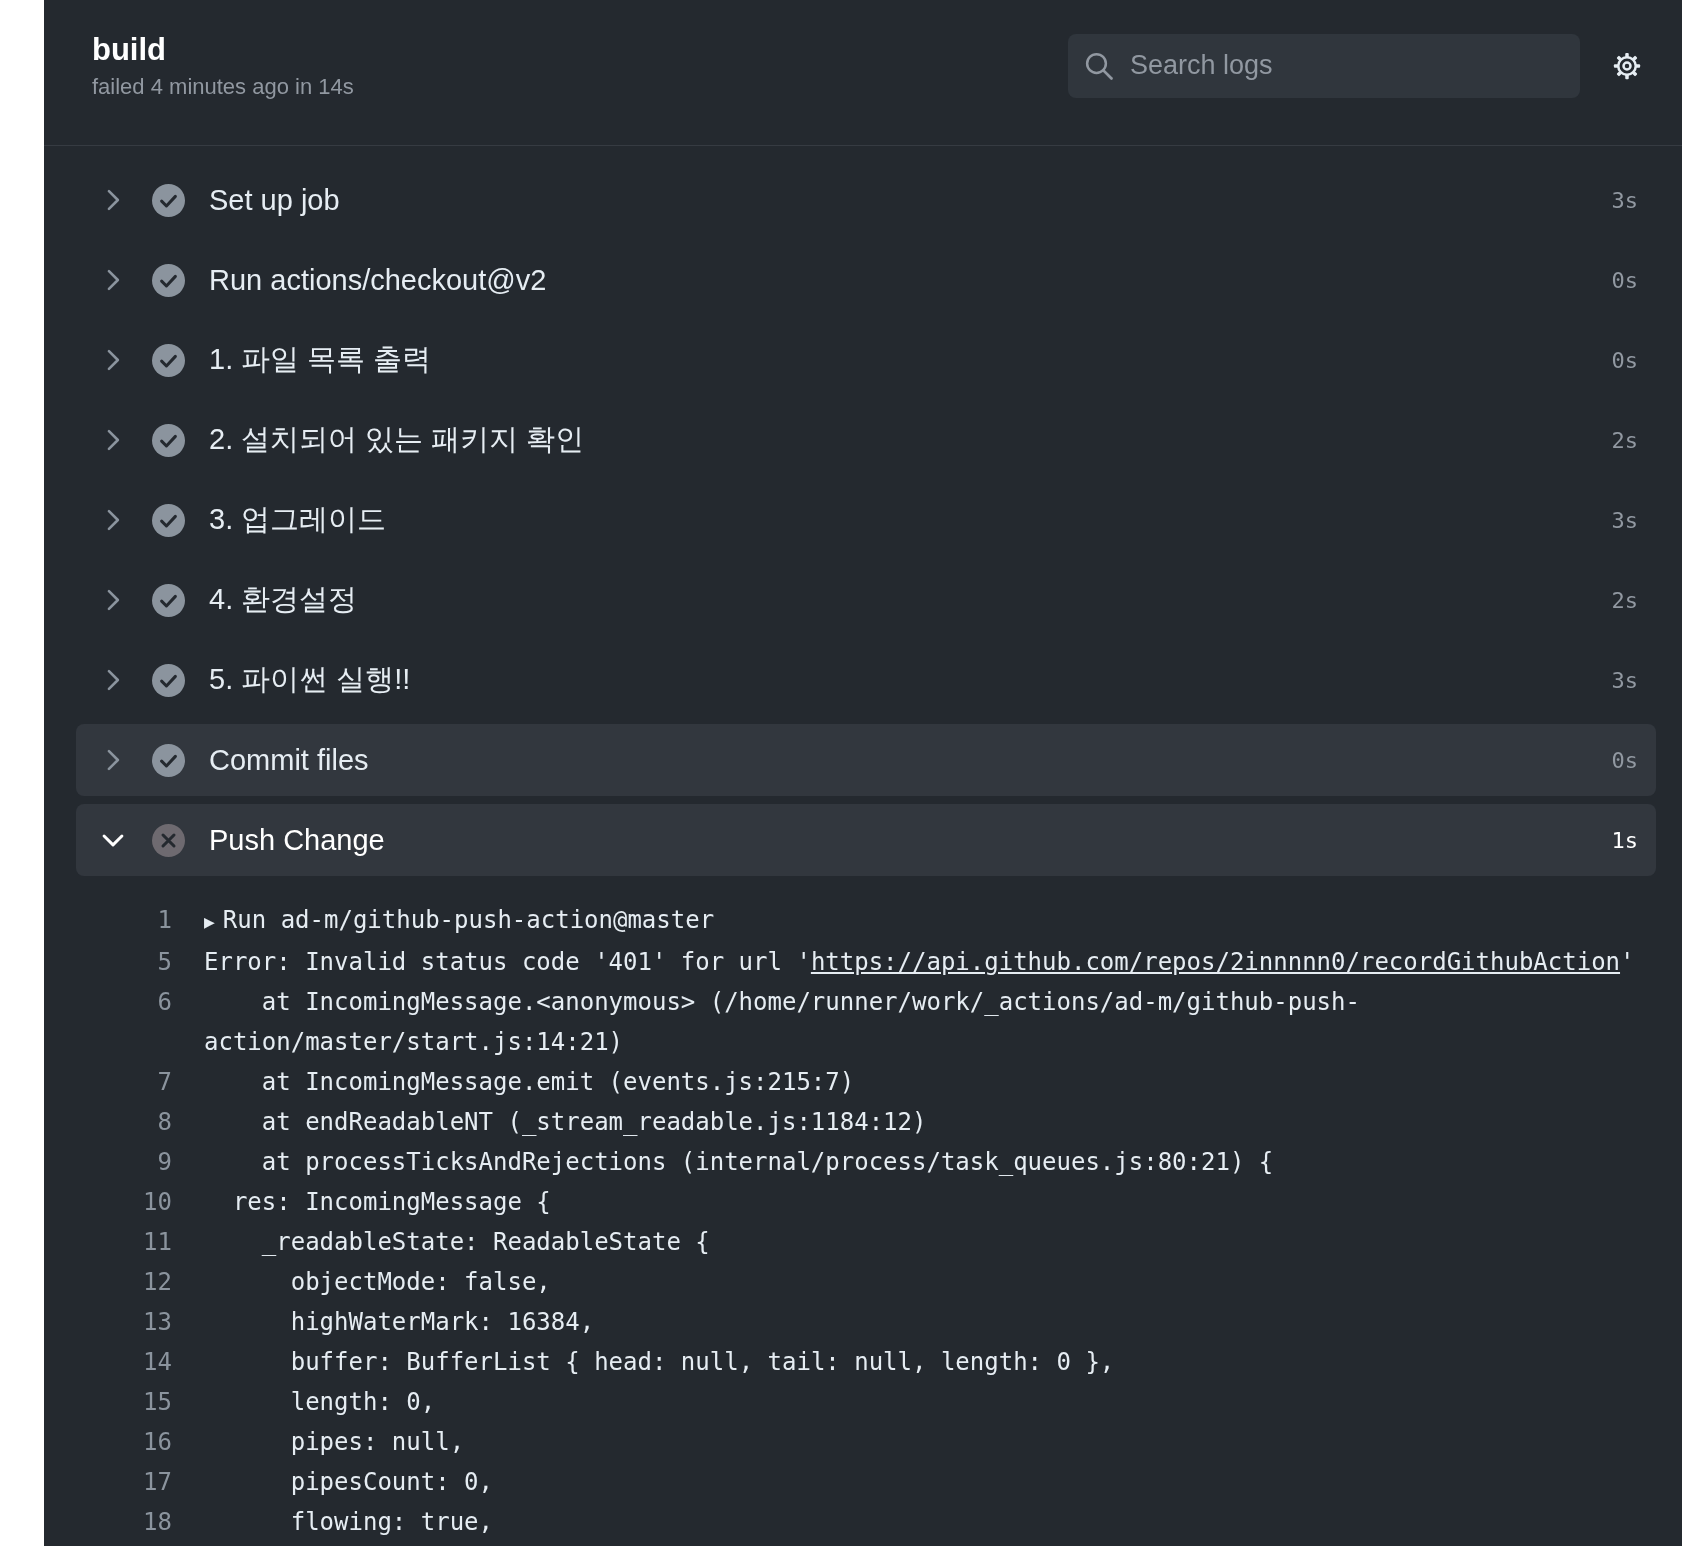 This screenshot has height=1546, width=1682. What do you see at coordinates (397, 439) in the screenshot?
I see `step-name: 2. 설치되어 있는 패키지 확인` at bounding box center [397, 439].